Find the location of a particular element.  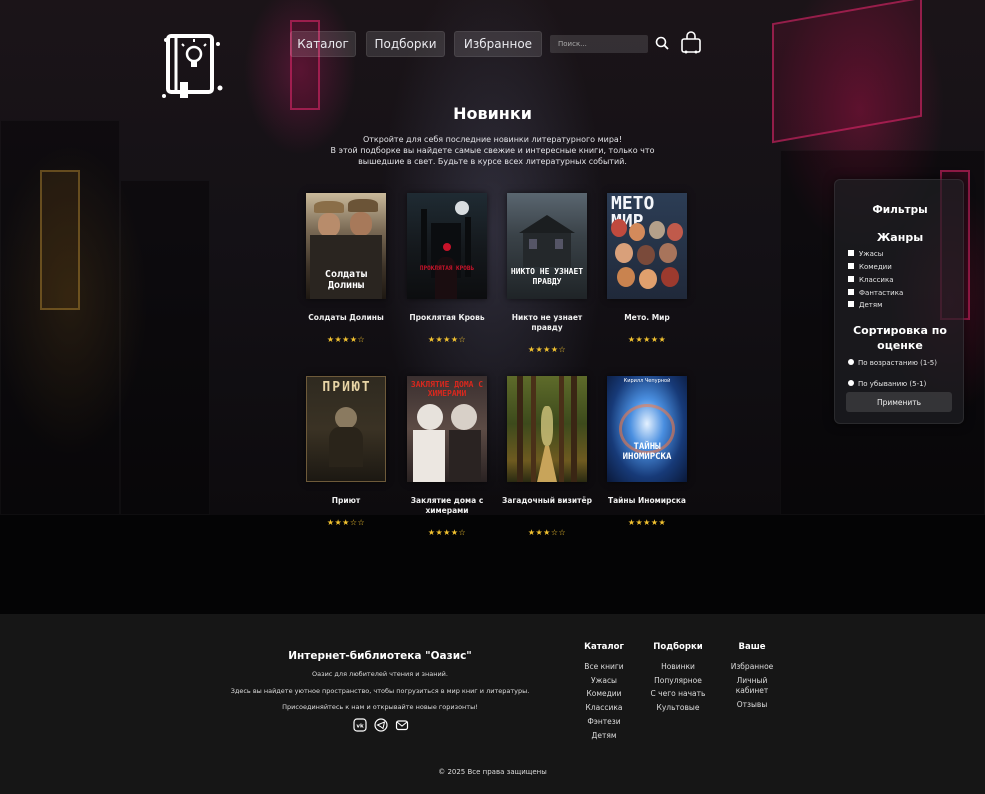

book-card: Солдаты Долины Солдаты Долины ★★★★☆ is located at coordinates (346, 273).